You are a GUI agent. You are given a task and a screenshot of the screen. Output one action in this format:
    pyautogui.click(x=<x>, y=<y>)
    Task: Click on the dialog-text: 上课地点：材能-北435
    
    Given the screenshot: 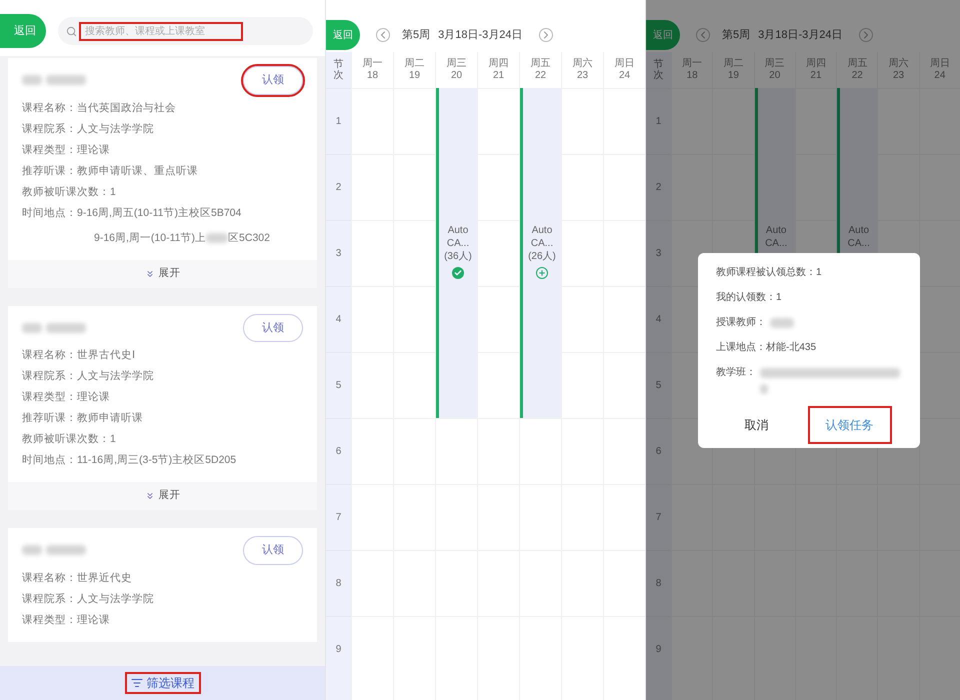 What is the action you would take?
    pyautogui.click(x=767, y=347)
    